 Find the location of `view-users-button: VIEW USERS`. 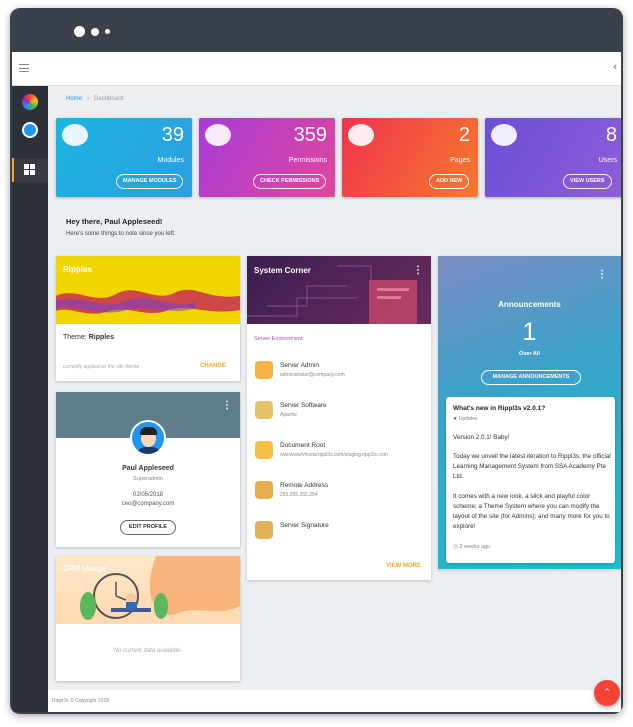

view-users-button: VIEW USERS is located at coordinates (587, 181).